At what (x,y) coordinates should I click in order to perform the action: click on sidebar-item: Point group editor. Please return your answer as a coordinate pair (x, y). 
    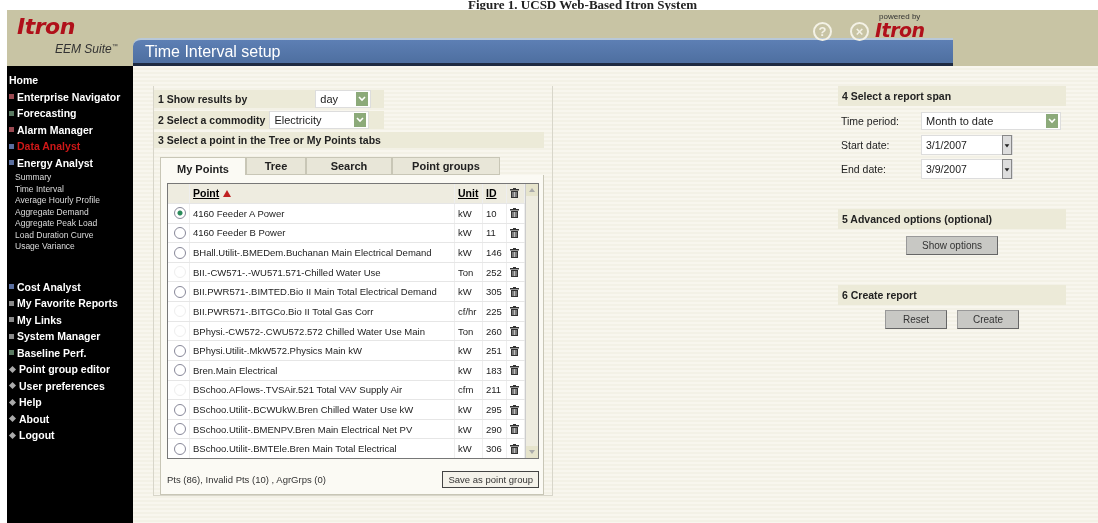
    Looking at the image, I should click on (64, 369).